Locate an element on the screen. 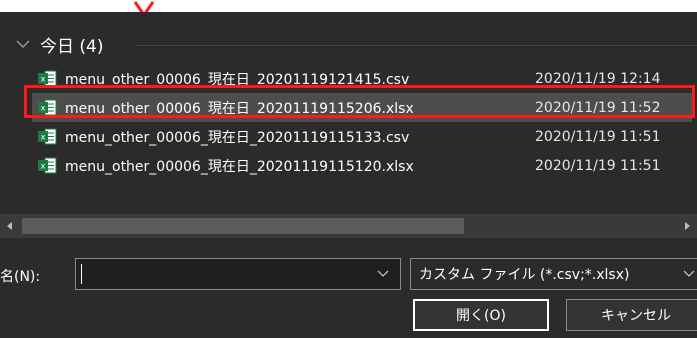  cancel-button: キャンセル is located at coordinates (631, 315).